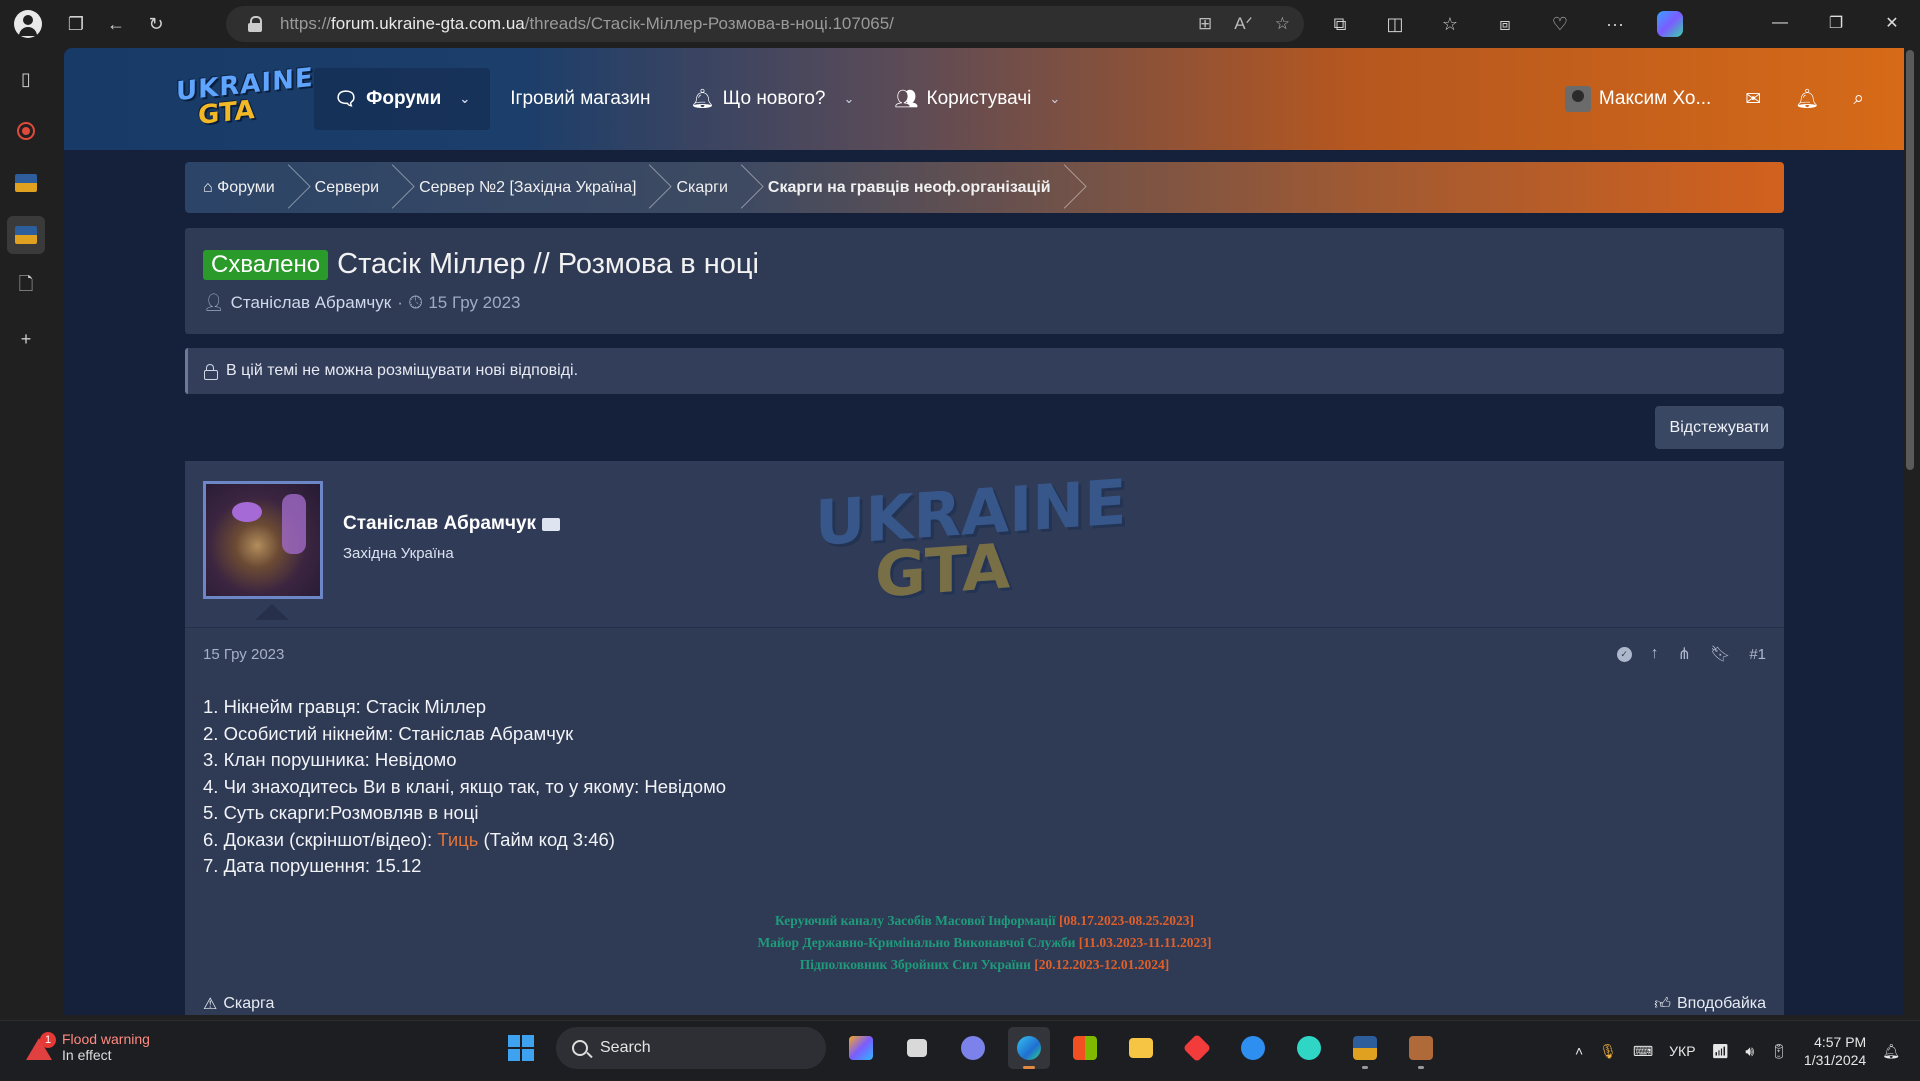 This screenshot has height=1081, width=1920. I want to click on home-icon: ⌂, so click(210, 187).